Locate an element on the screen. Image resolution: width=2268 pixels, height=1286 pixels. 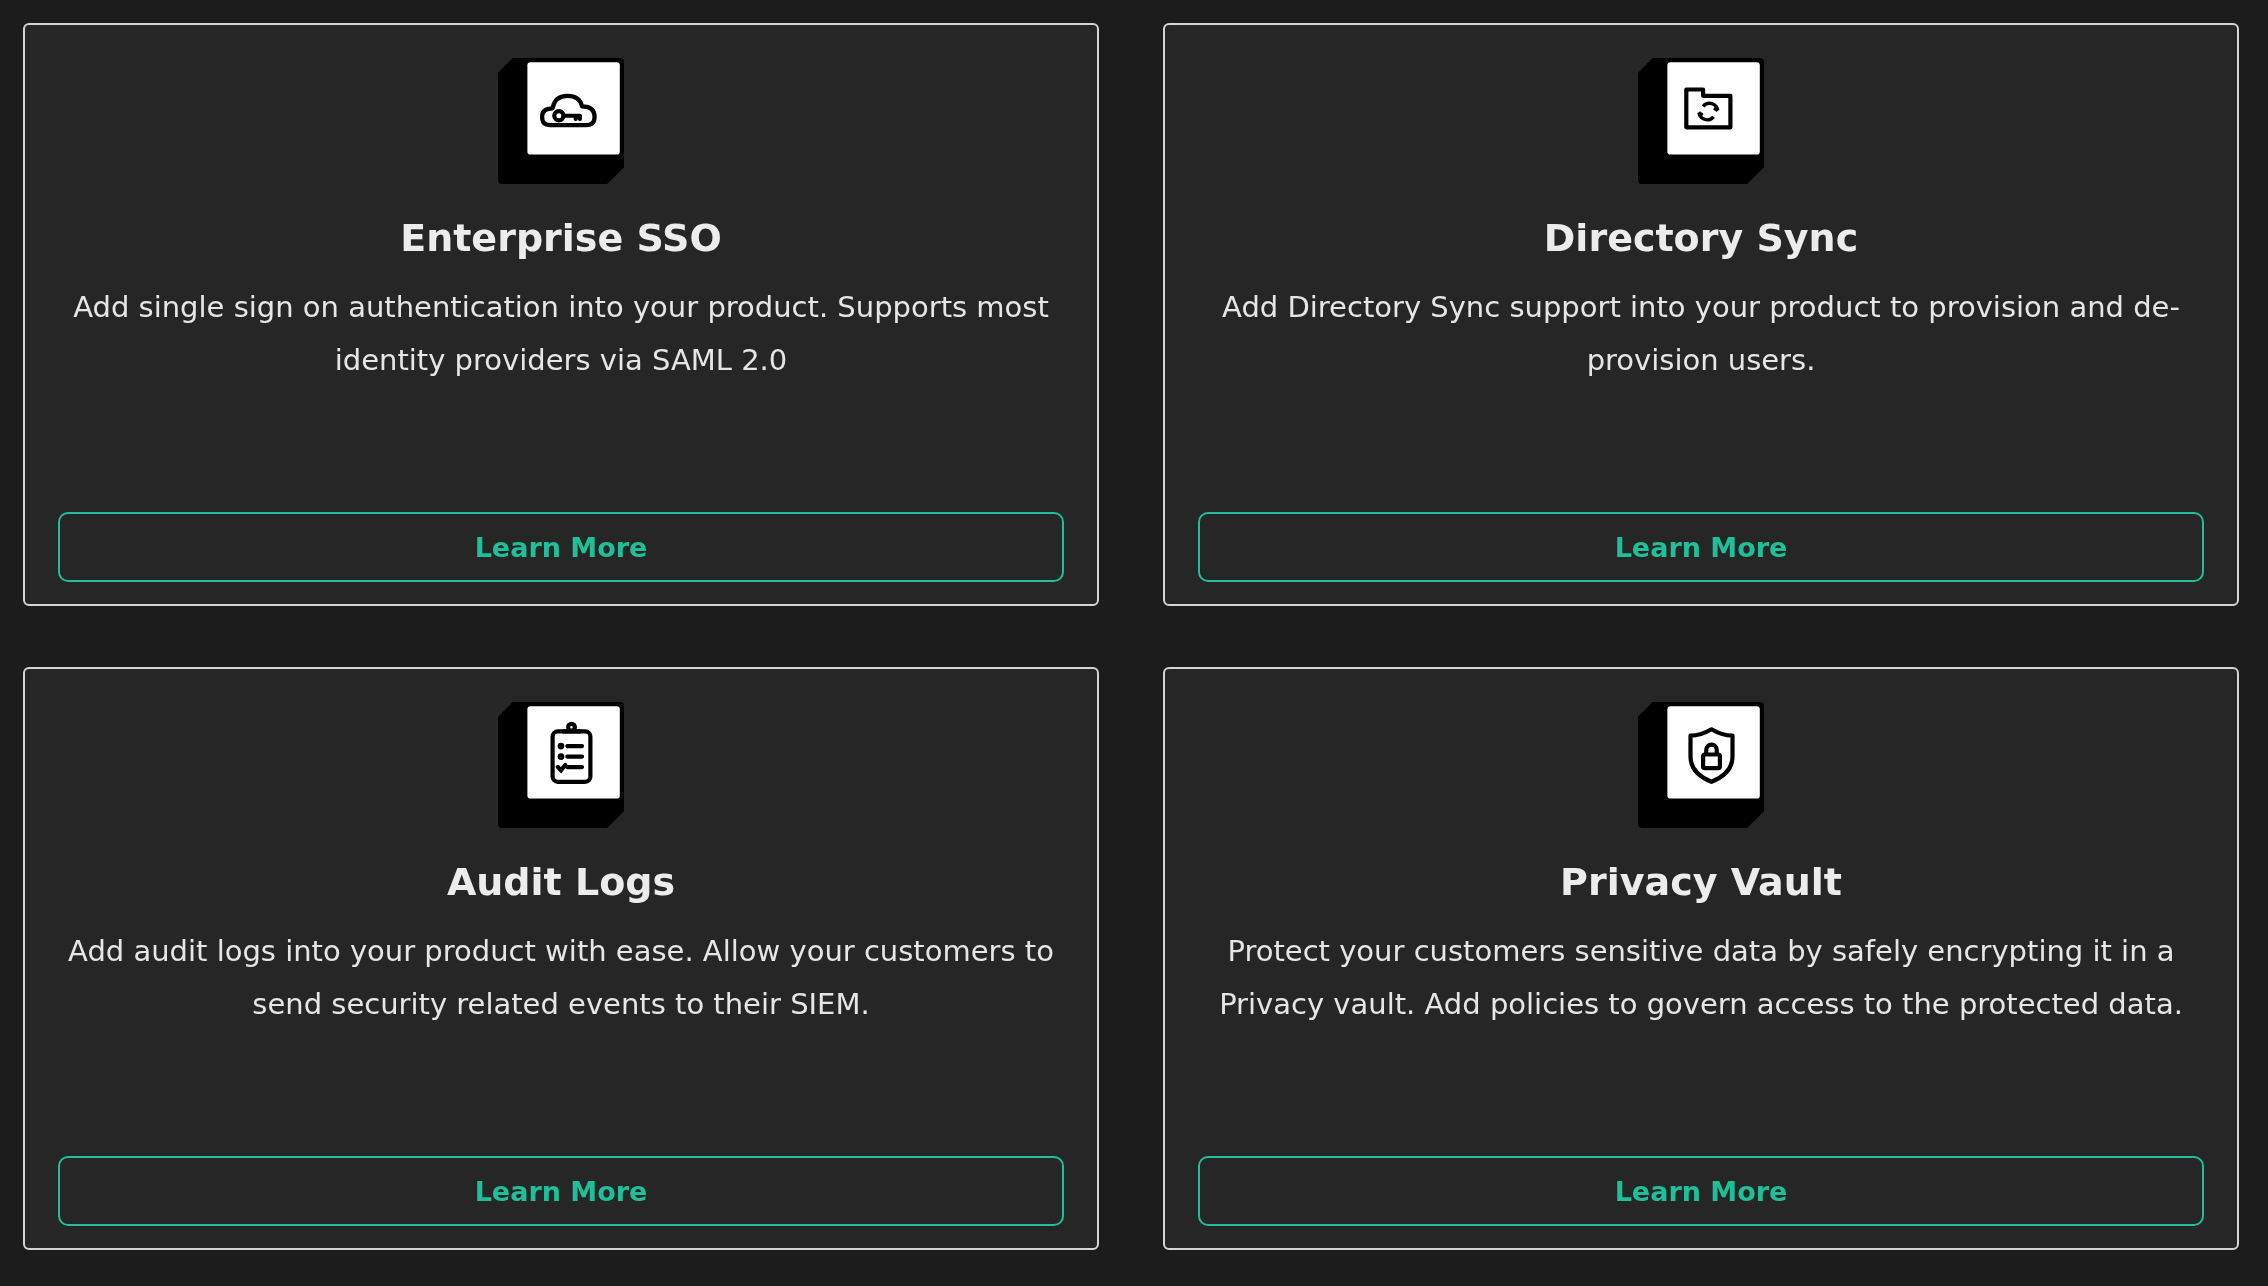
checklist-clipboard-icon is located at coordinates (561, 765).